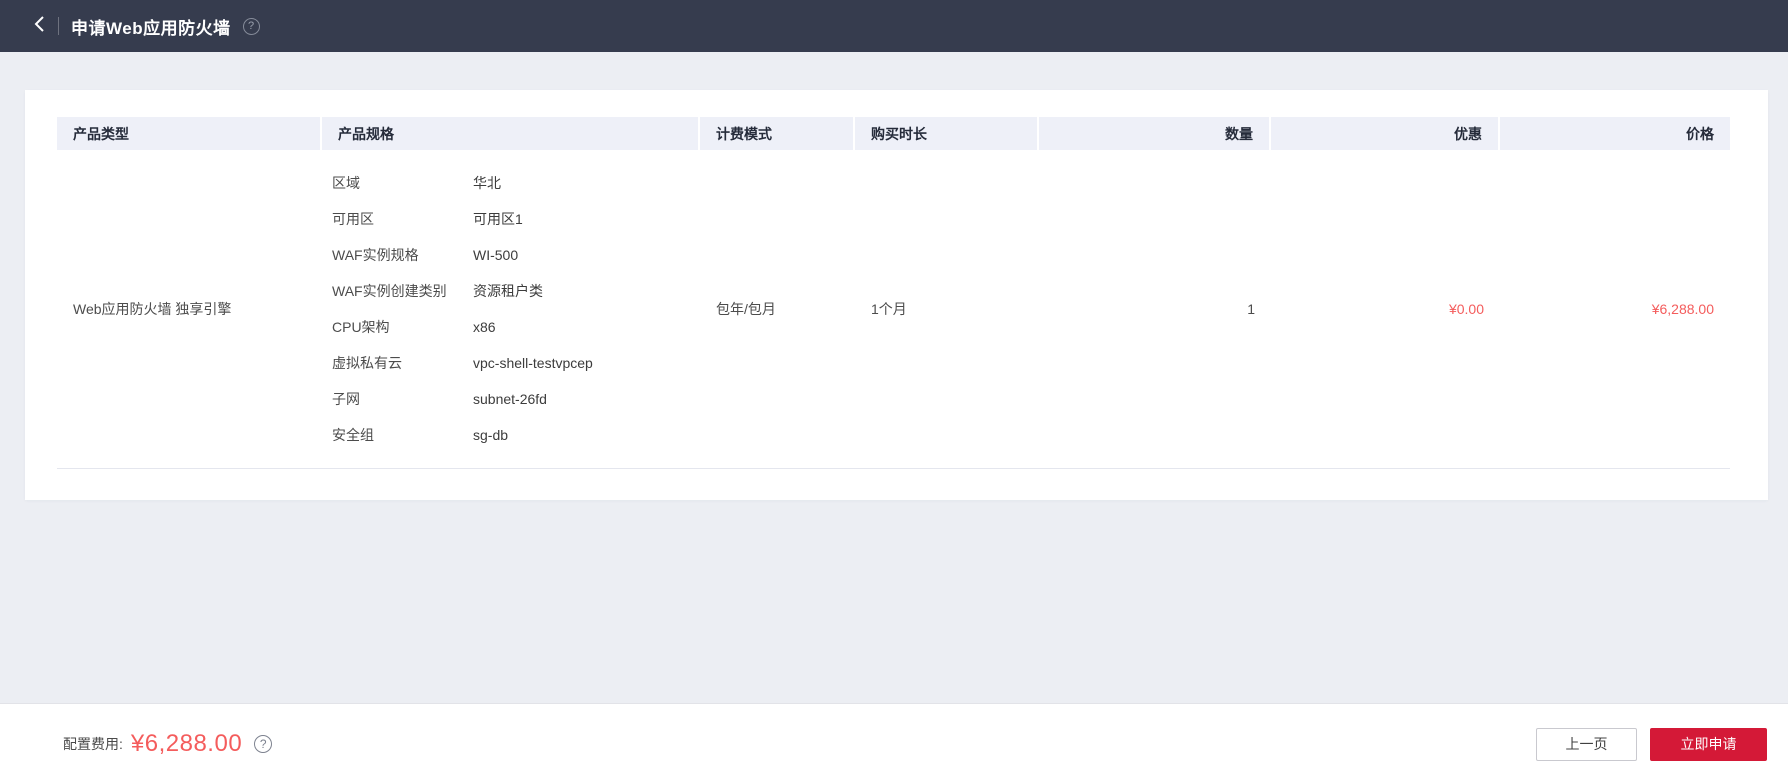  What do you see at coordinates (508, 291) in the screenshot?
I see `spec-value: 资源租户类` at bounding box center [508, 291].